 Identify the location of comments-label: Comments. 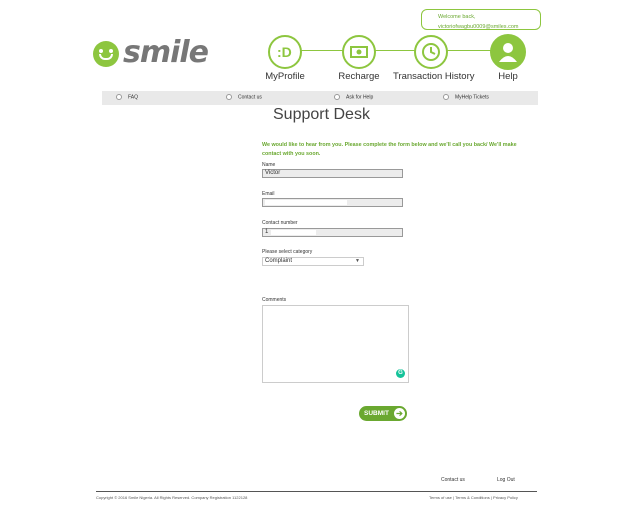
(274, 300).